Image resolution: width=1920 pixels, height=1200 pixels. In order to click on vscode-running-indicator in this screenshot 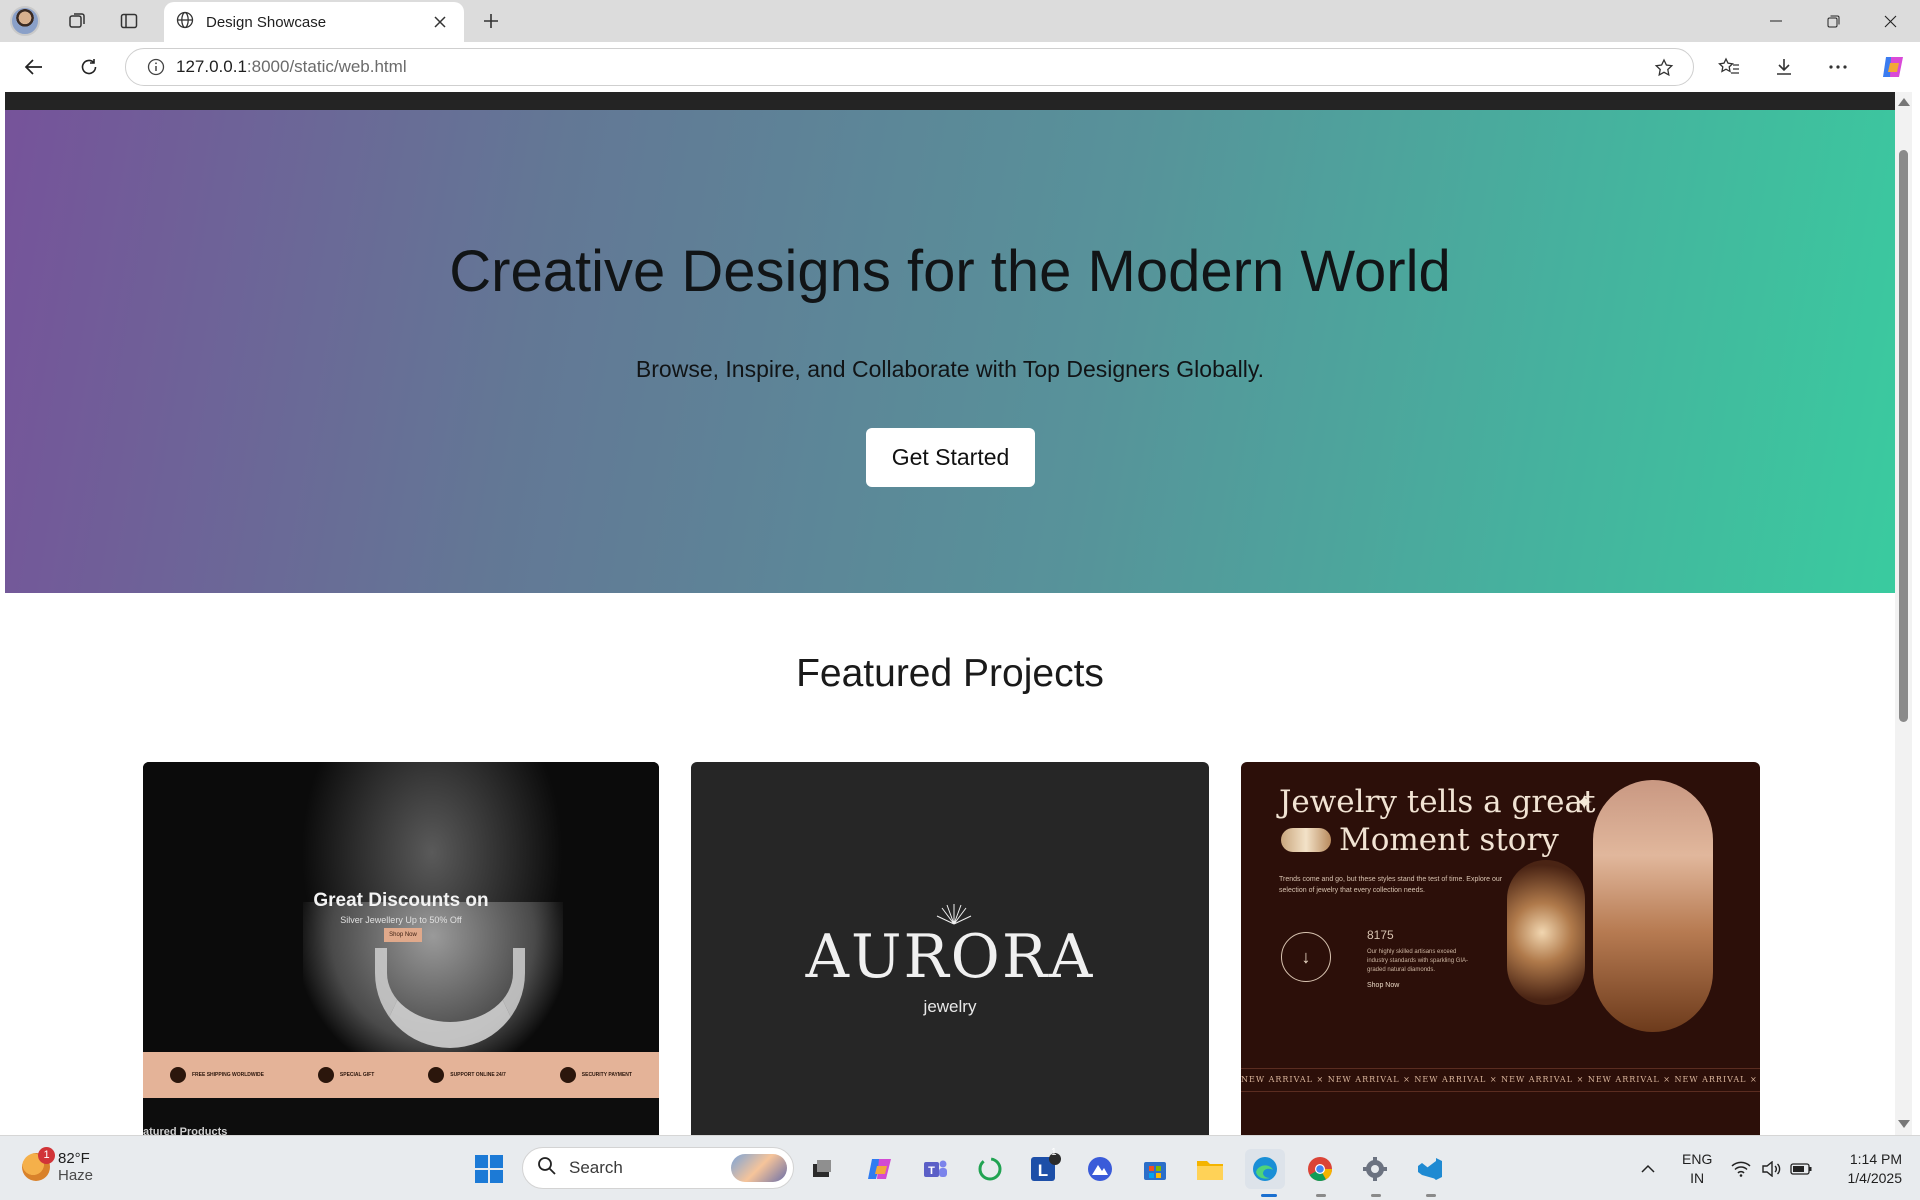, I will do `click(1431, 1195)`.